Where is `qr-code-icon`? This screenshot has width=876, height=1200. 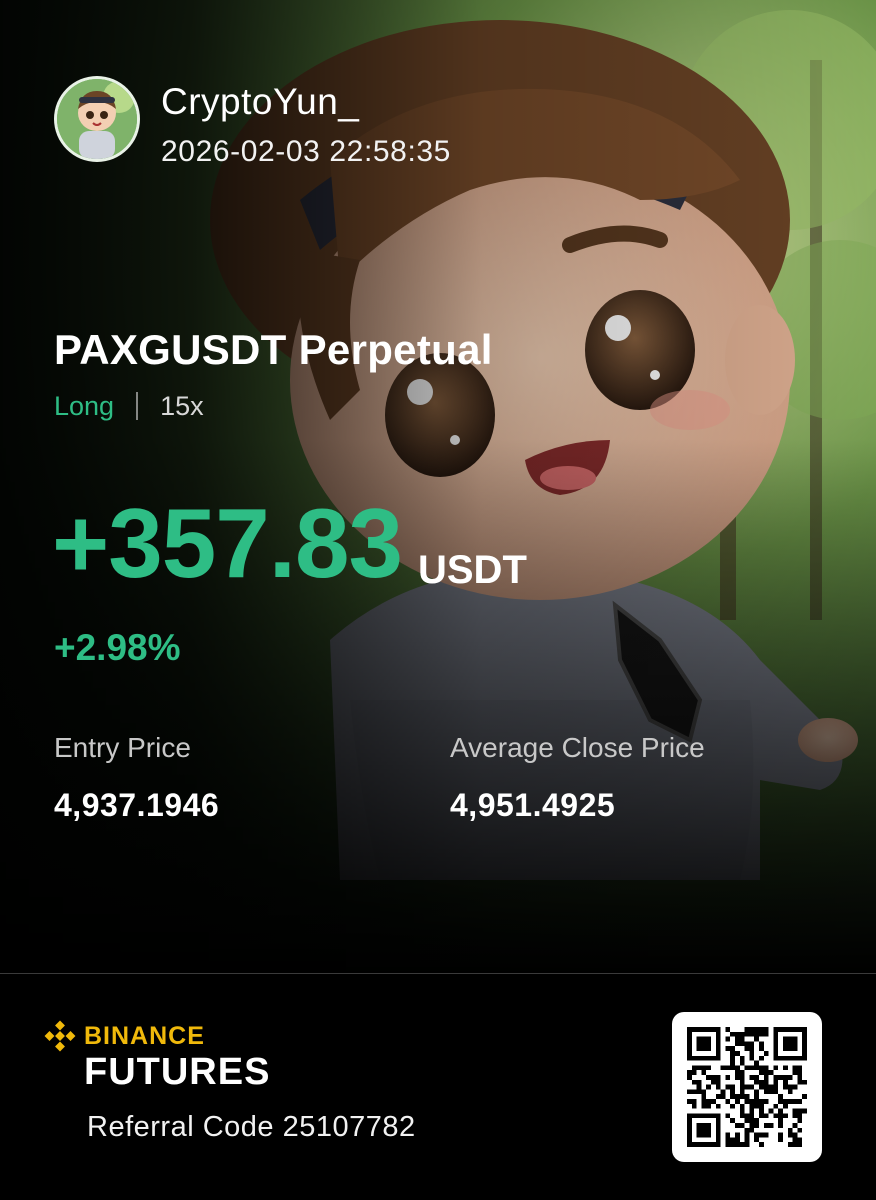
qr-code-icon is located at coordinates (747, 1087).